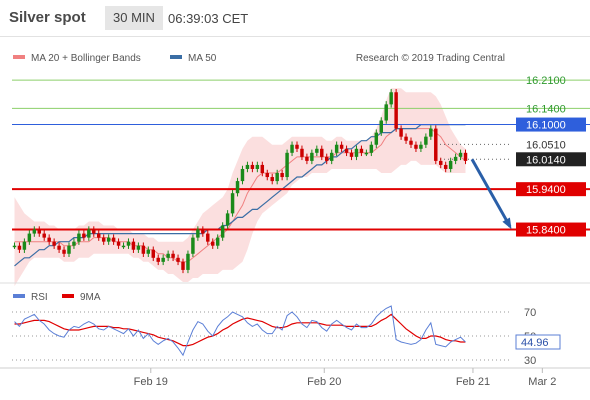 Image resolution: width=590 pixels, height=400 pixels. What do you see at coordinates (546, 190) in the screenshot?
I see `level-label-5: 15.9400` at bounding box center [546, 190].